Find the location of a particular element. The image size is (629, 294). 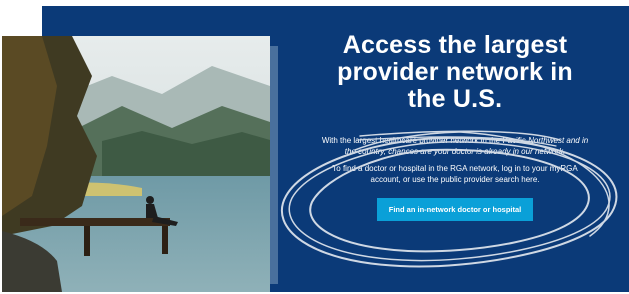

photo-shadow is located at coordinates (274, 165).